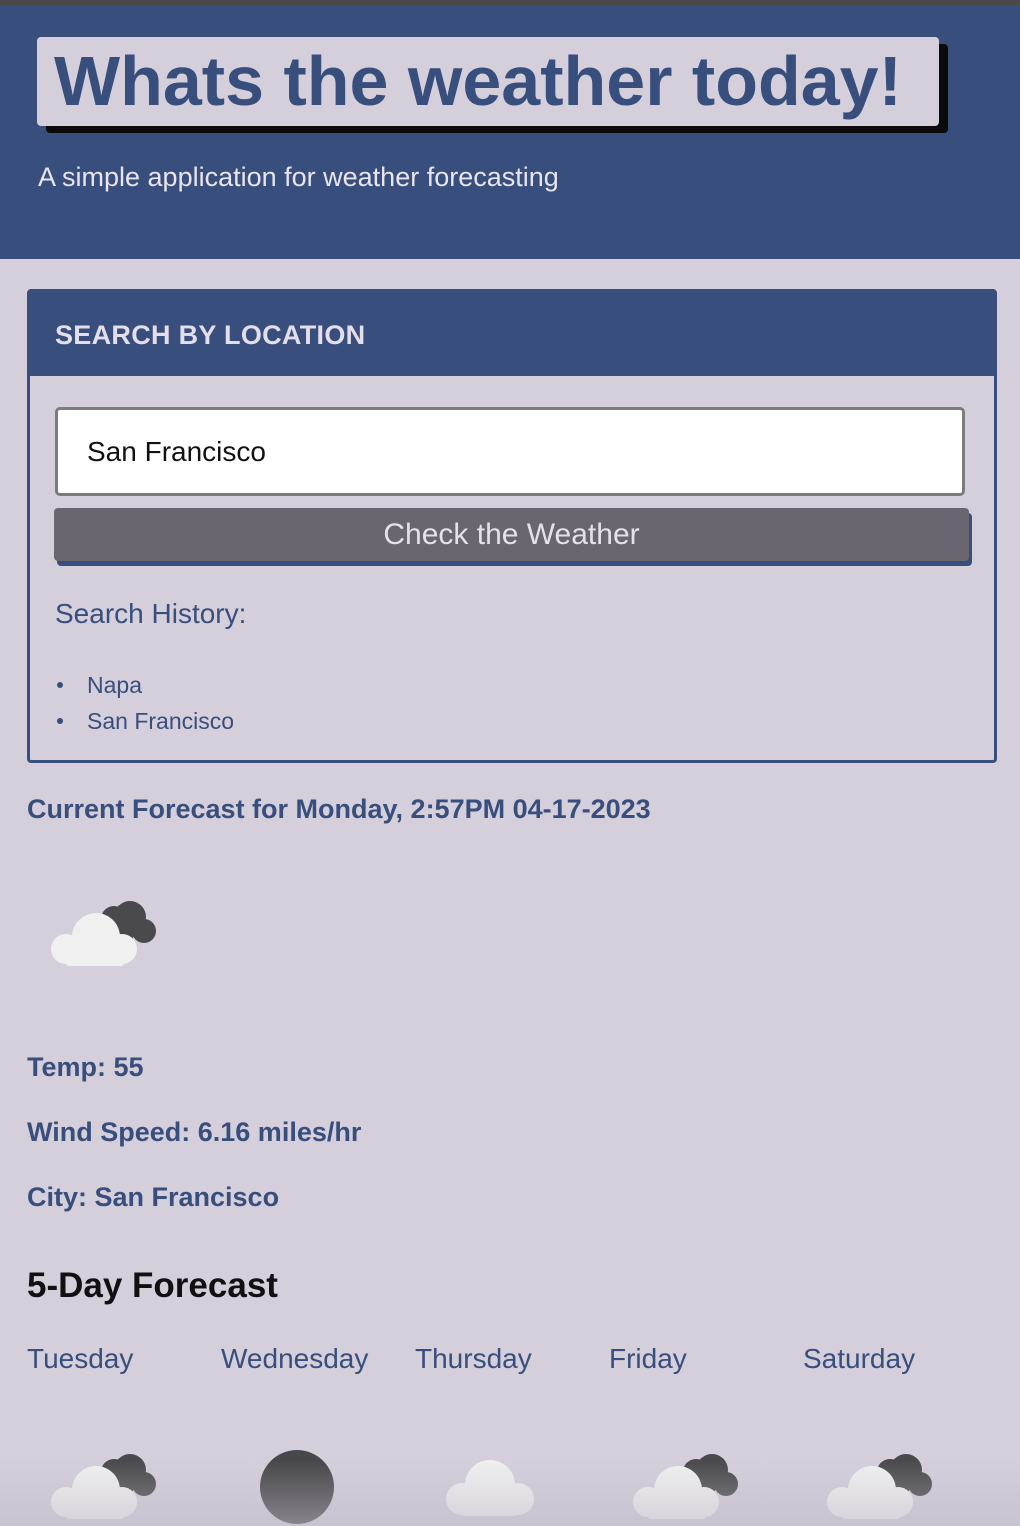  What do you see at coordinates (297, 1487) in the screenshot?
I see `dark-circle-icon` at bounding box center [297, 1487].